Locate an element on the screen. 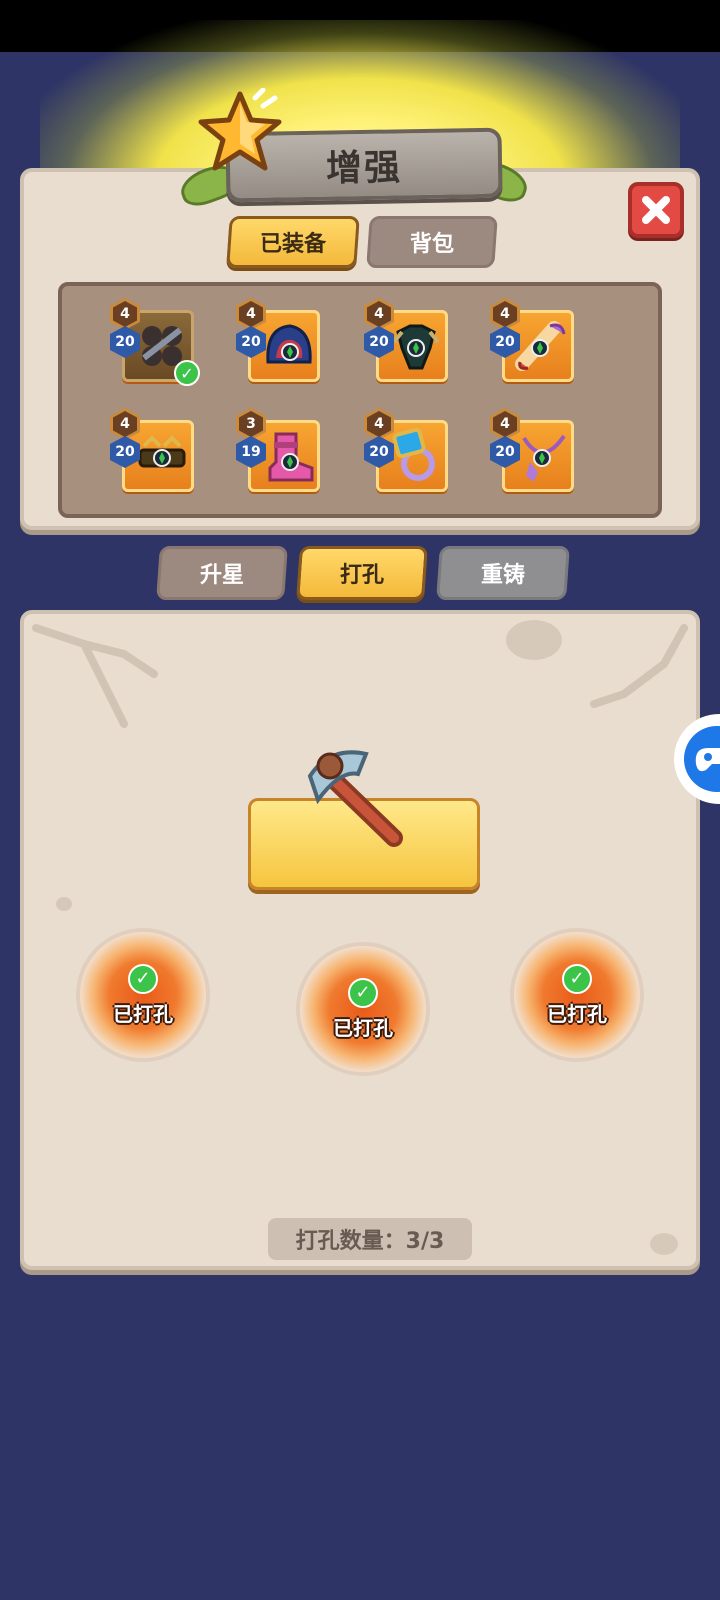  tab-equipped: 已装备 is located at coordinates (293, 242).